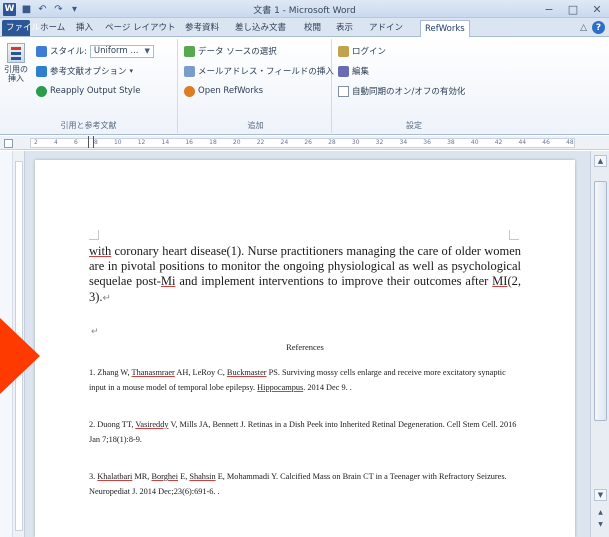 This screenshot has width=609, height=537. I want to click on ruler-tick-label: 2, so click(36, 142).